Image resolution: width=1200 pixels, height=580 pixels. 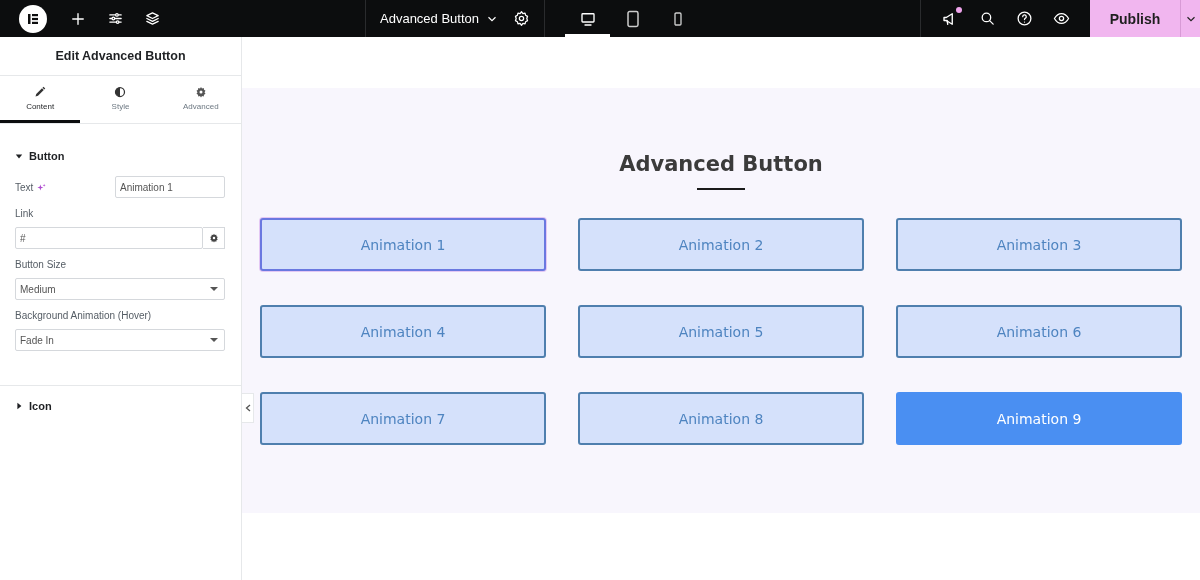 What do you see at coordinates (403, 331) in the screenshot?
I see `animation-button: Animation 4` at bounding box center [403, 331].